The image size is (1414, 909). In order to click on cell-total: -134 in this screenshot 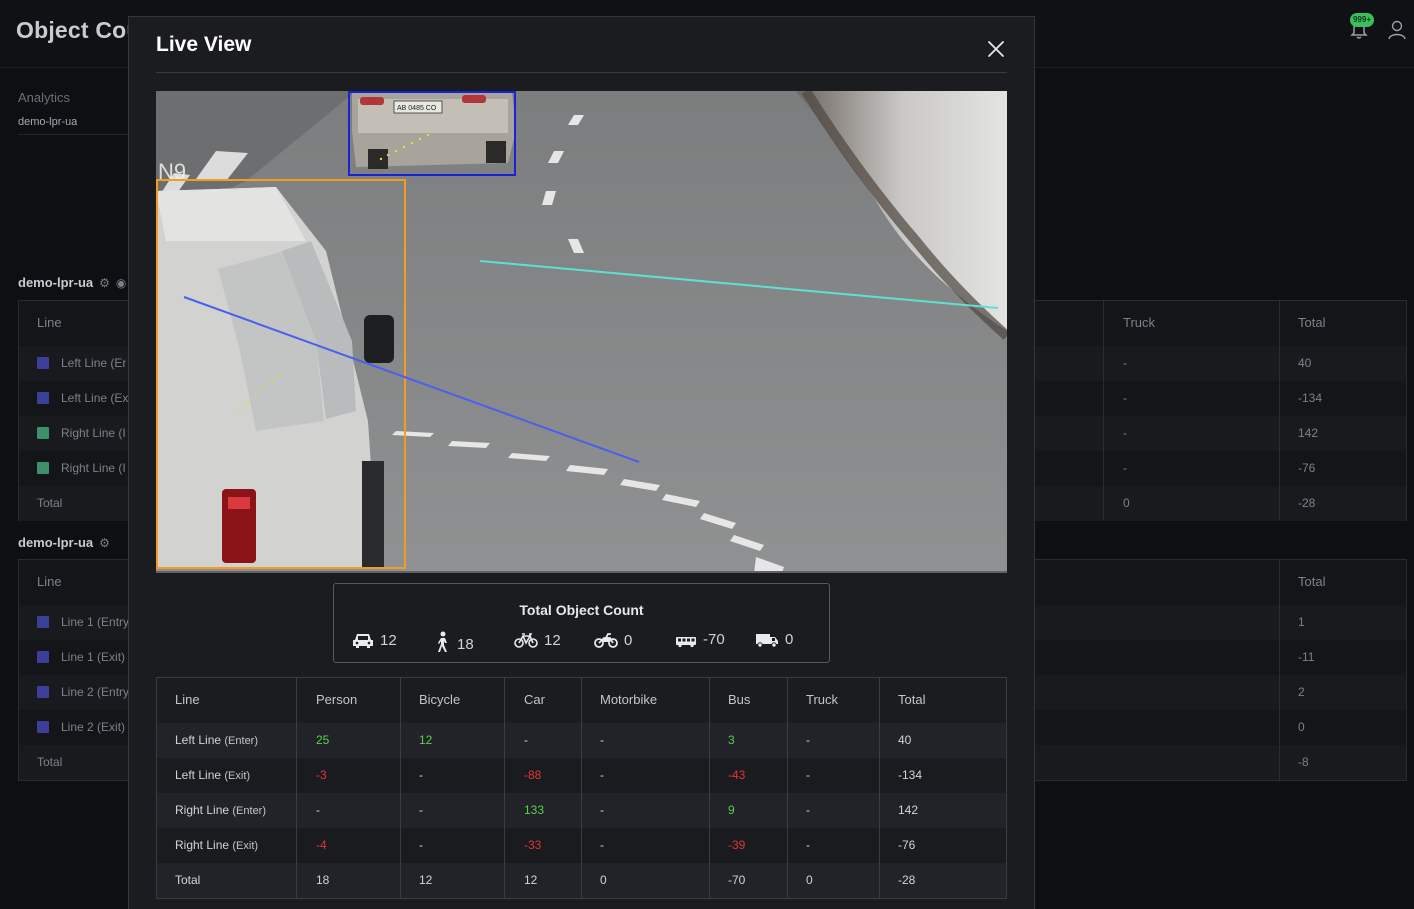, I will do `click(910, 775)`.